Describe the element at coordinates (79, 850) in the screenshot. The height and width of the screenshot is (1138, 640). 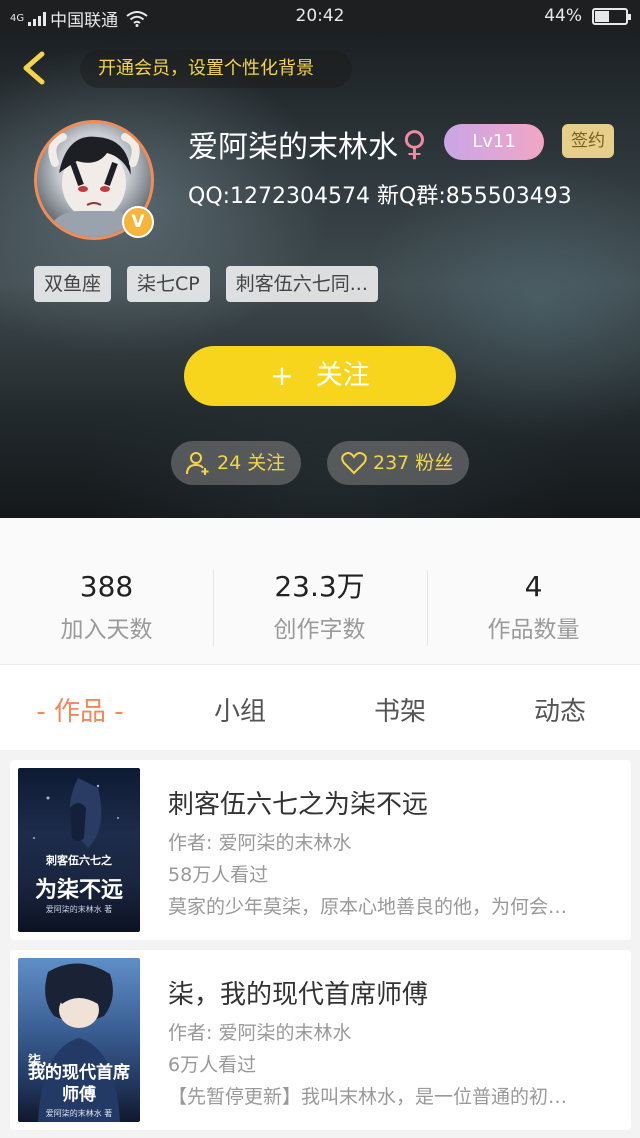
I see `book-cover: 刺客伍六七之 为柒不远 爱阿柒的末林水 著` at that location.